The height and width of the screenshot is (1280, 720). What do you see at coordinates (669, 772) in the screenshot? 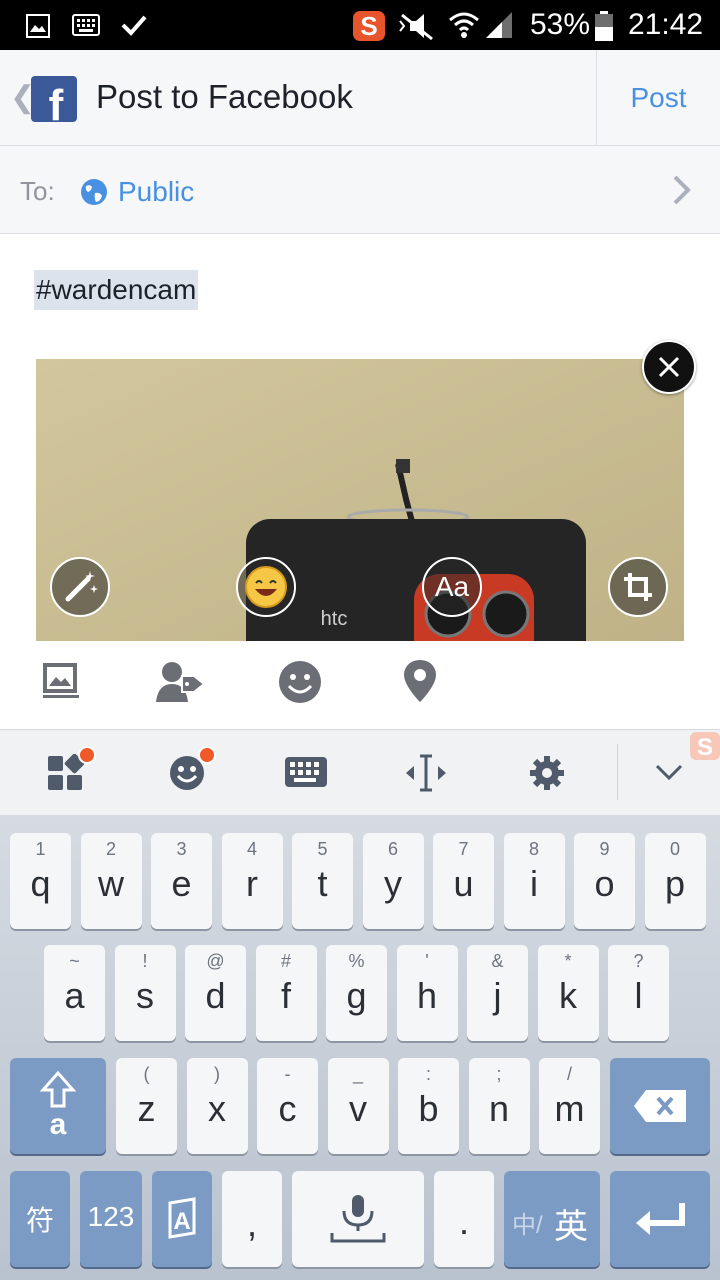
I see `chevron-down-icon` at bounding box center [669, 772].